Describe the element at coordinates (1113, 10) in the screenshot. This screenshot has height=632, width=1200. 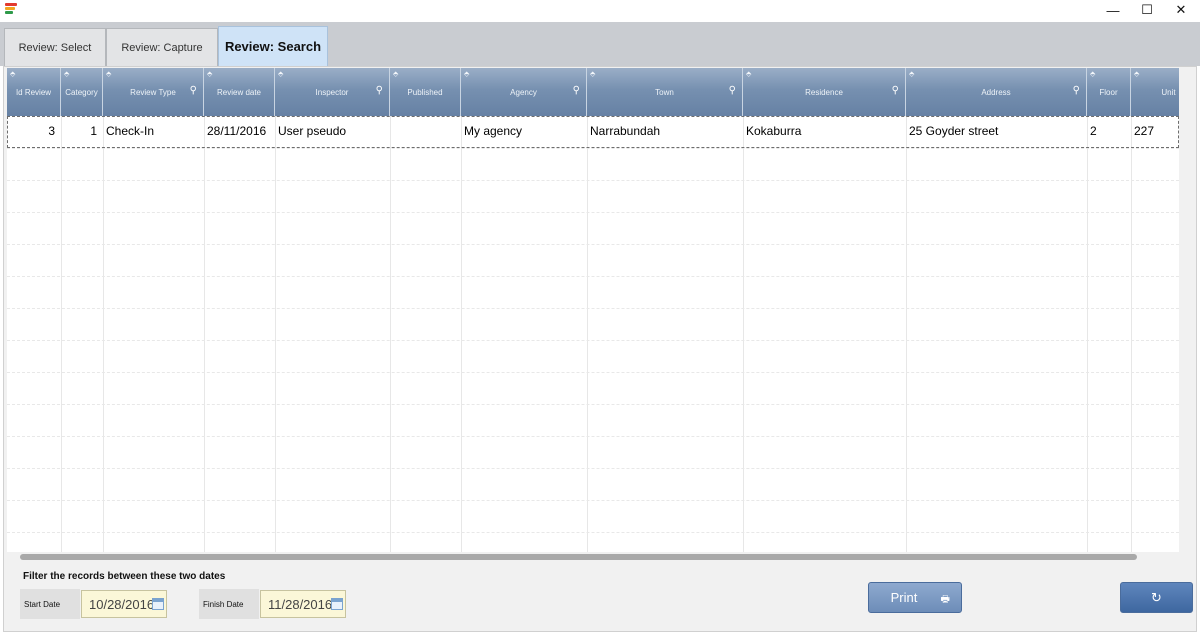
I see `minimize-button: —` at that location.